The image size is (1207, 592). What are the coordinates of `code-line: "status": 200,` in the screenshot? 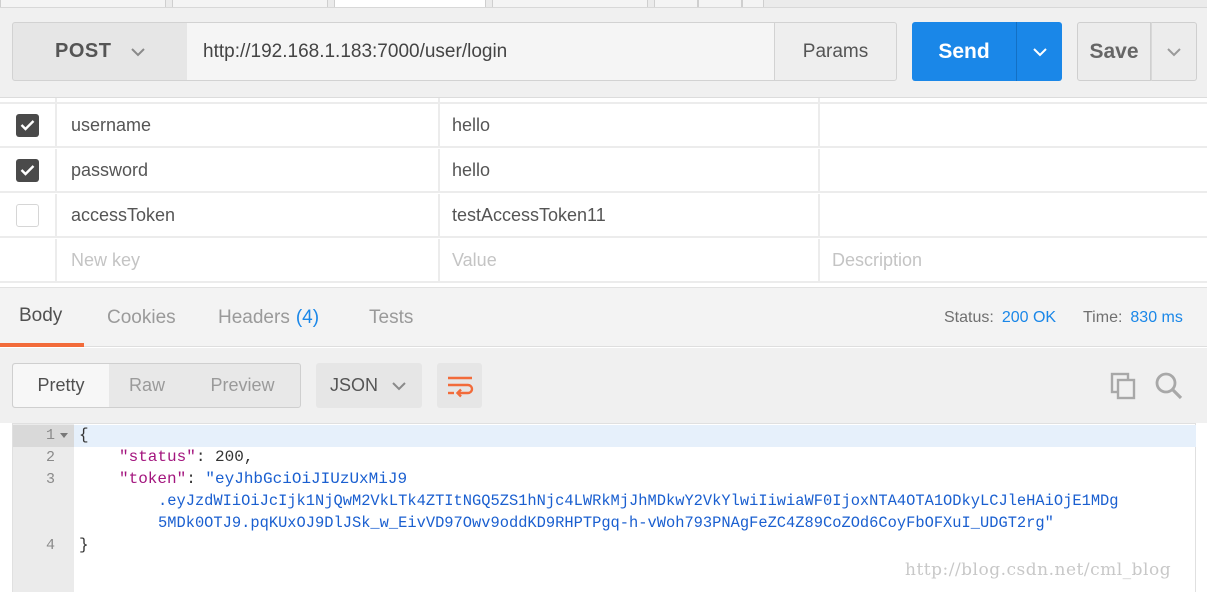 It's located at (186, 457).